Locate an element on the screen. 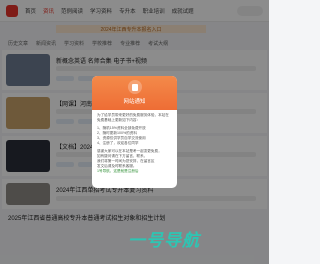 This screenshot has width=320, height=264. modal-link: 1号导航，这是就是注册后 is located at coordinates (134, 171).